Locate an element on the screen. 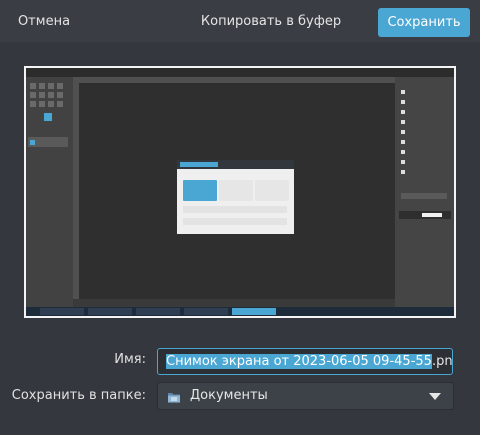 Image resolution: width=480 pixels, height=435 pixels. folder-icon is located at coordinates (174, 396).